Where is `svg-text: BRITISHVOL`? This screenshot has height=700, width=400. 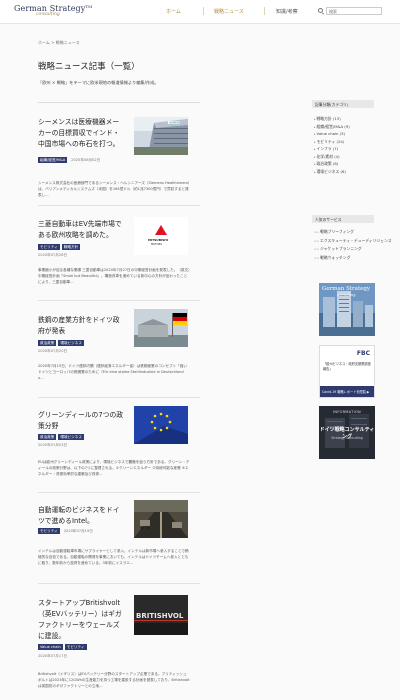 svg-text: BRITISHVOL is located at coordinates (160, 616).